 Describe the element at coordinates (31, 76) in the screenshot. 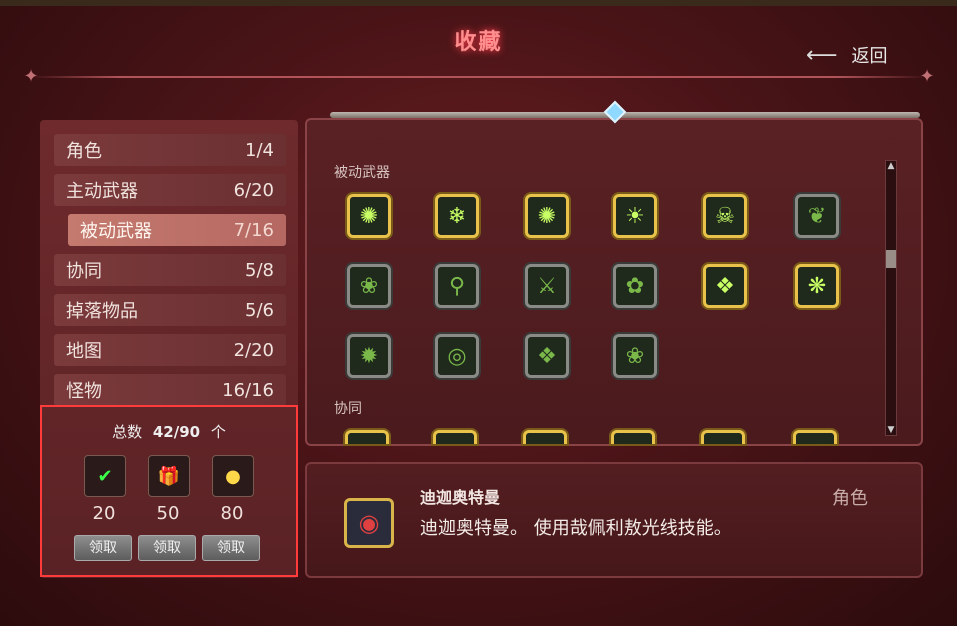

I see `star-left-icon: ✦` at that location.